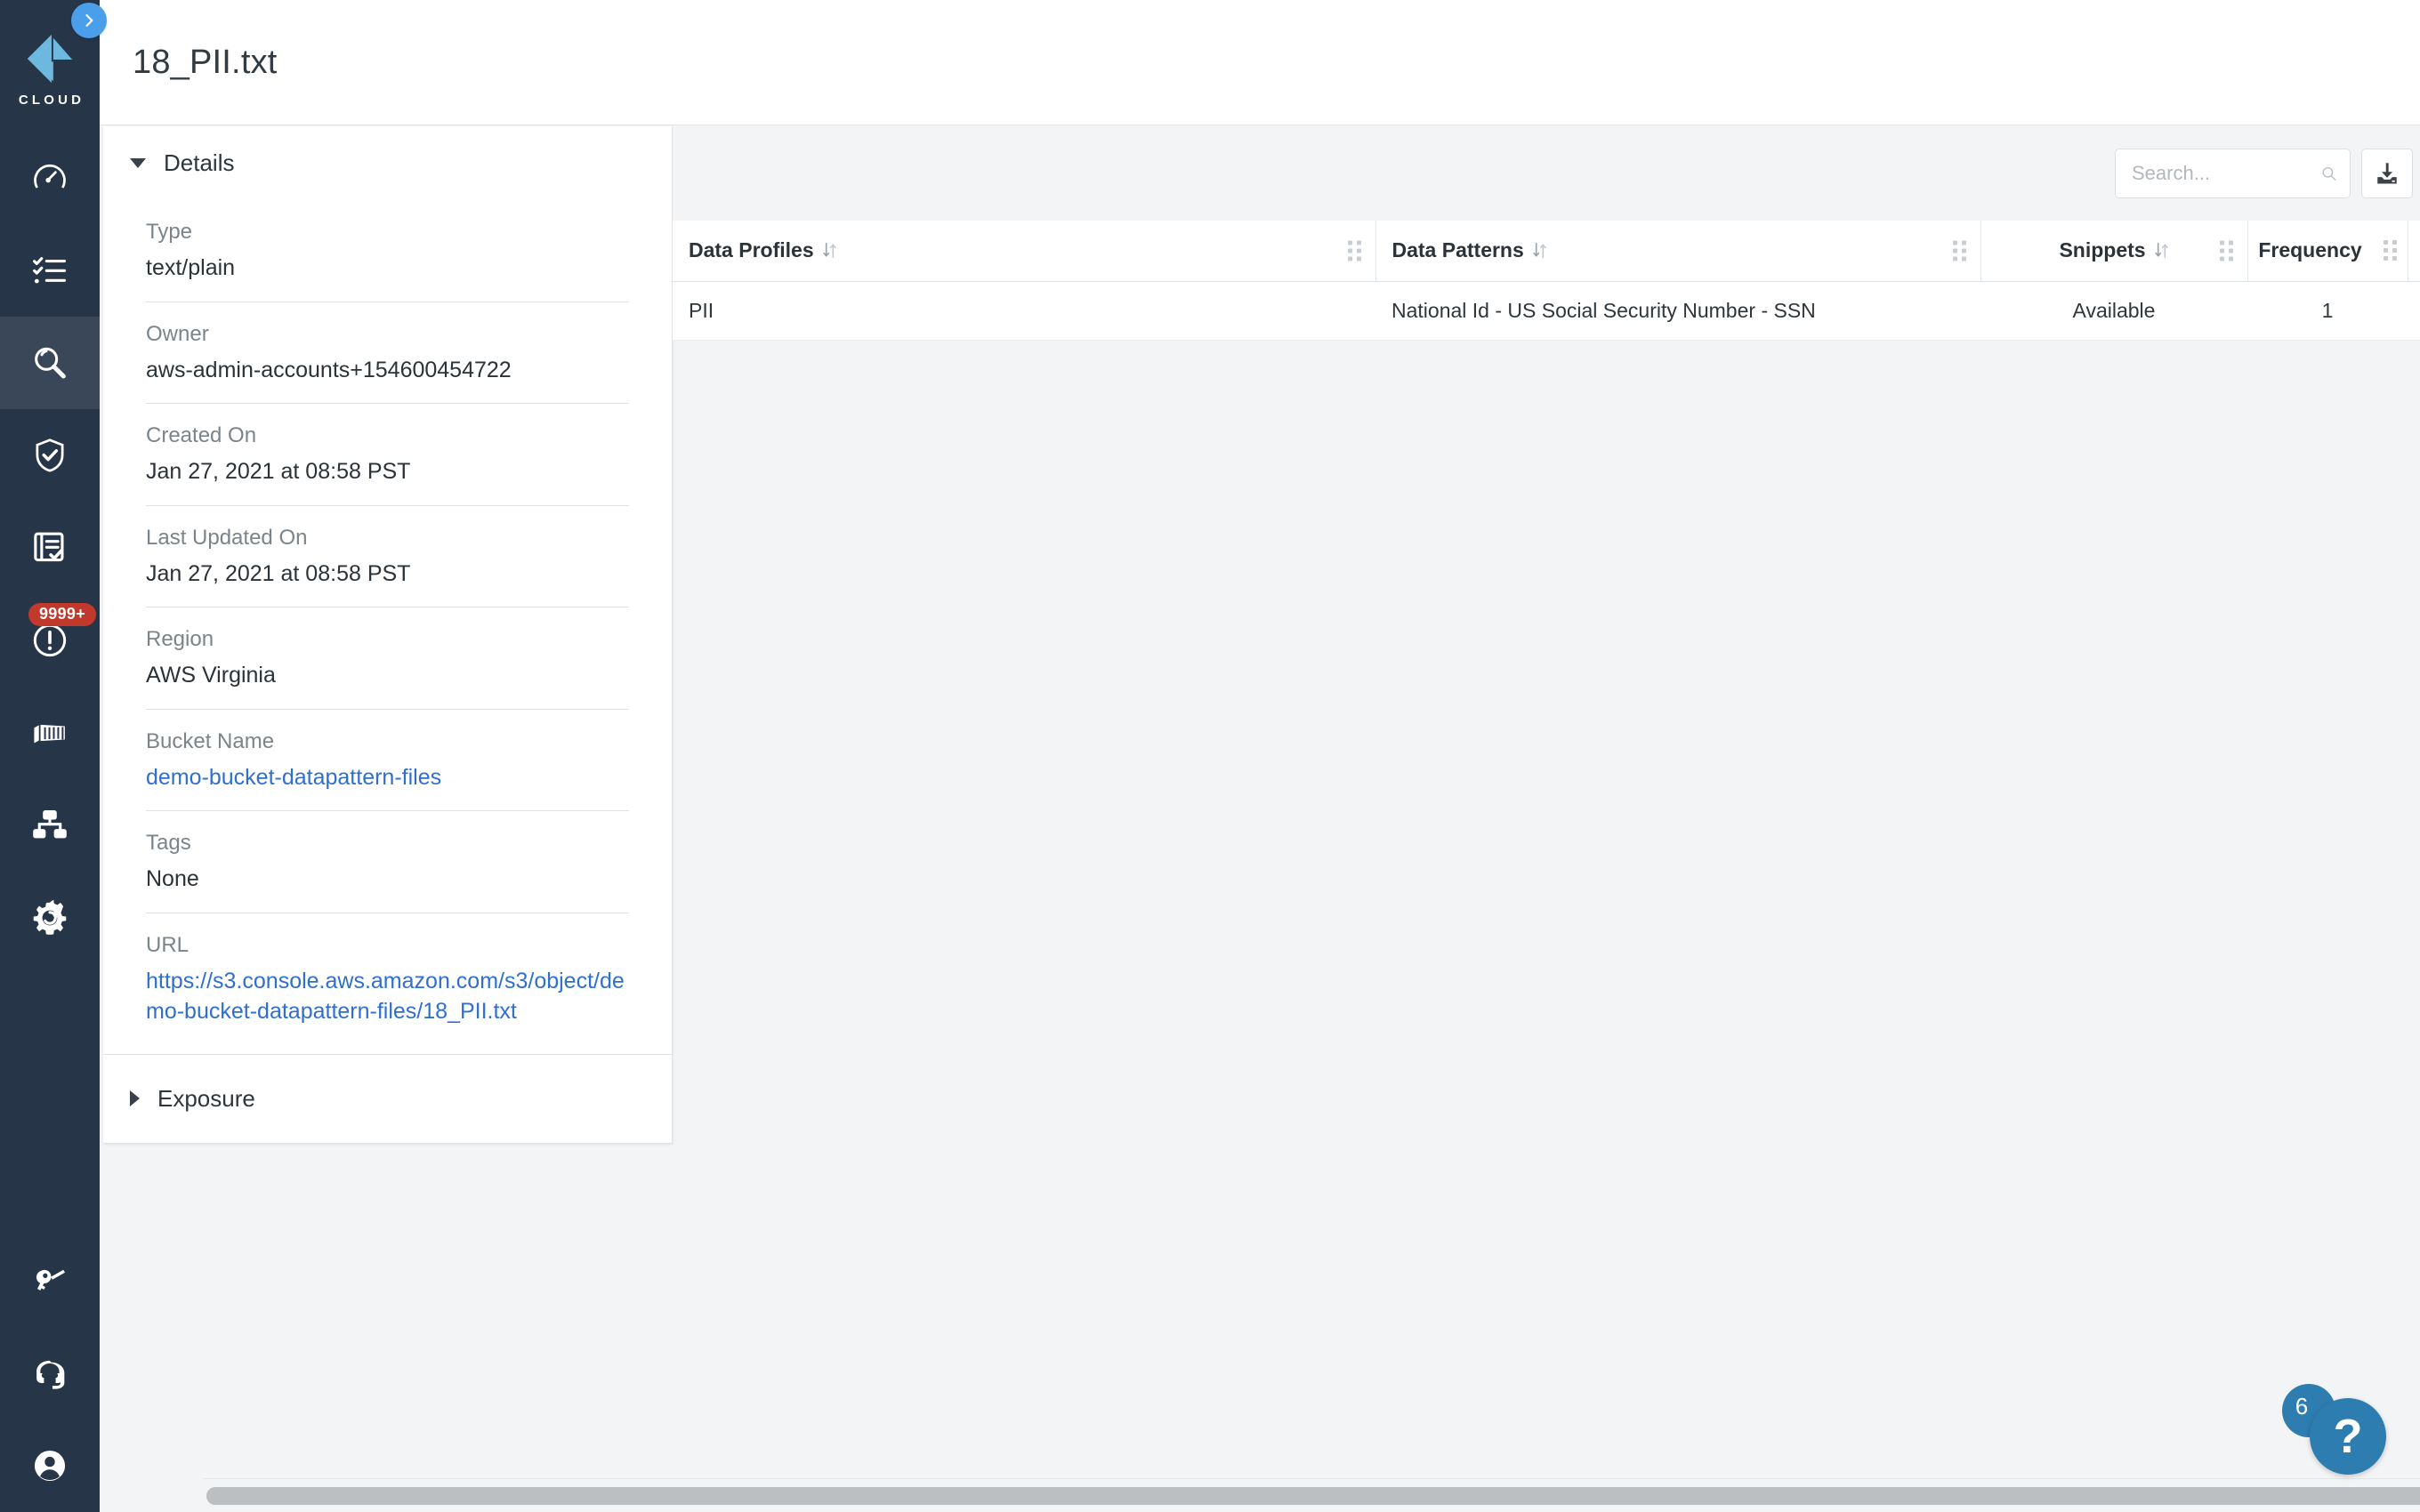 Image resolution: width=2420 pixels, height=1512 pixels. I want to click on detail-value: text/plain, so click(191, 267).